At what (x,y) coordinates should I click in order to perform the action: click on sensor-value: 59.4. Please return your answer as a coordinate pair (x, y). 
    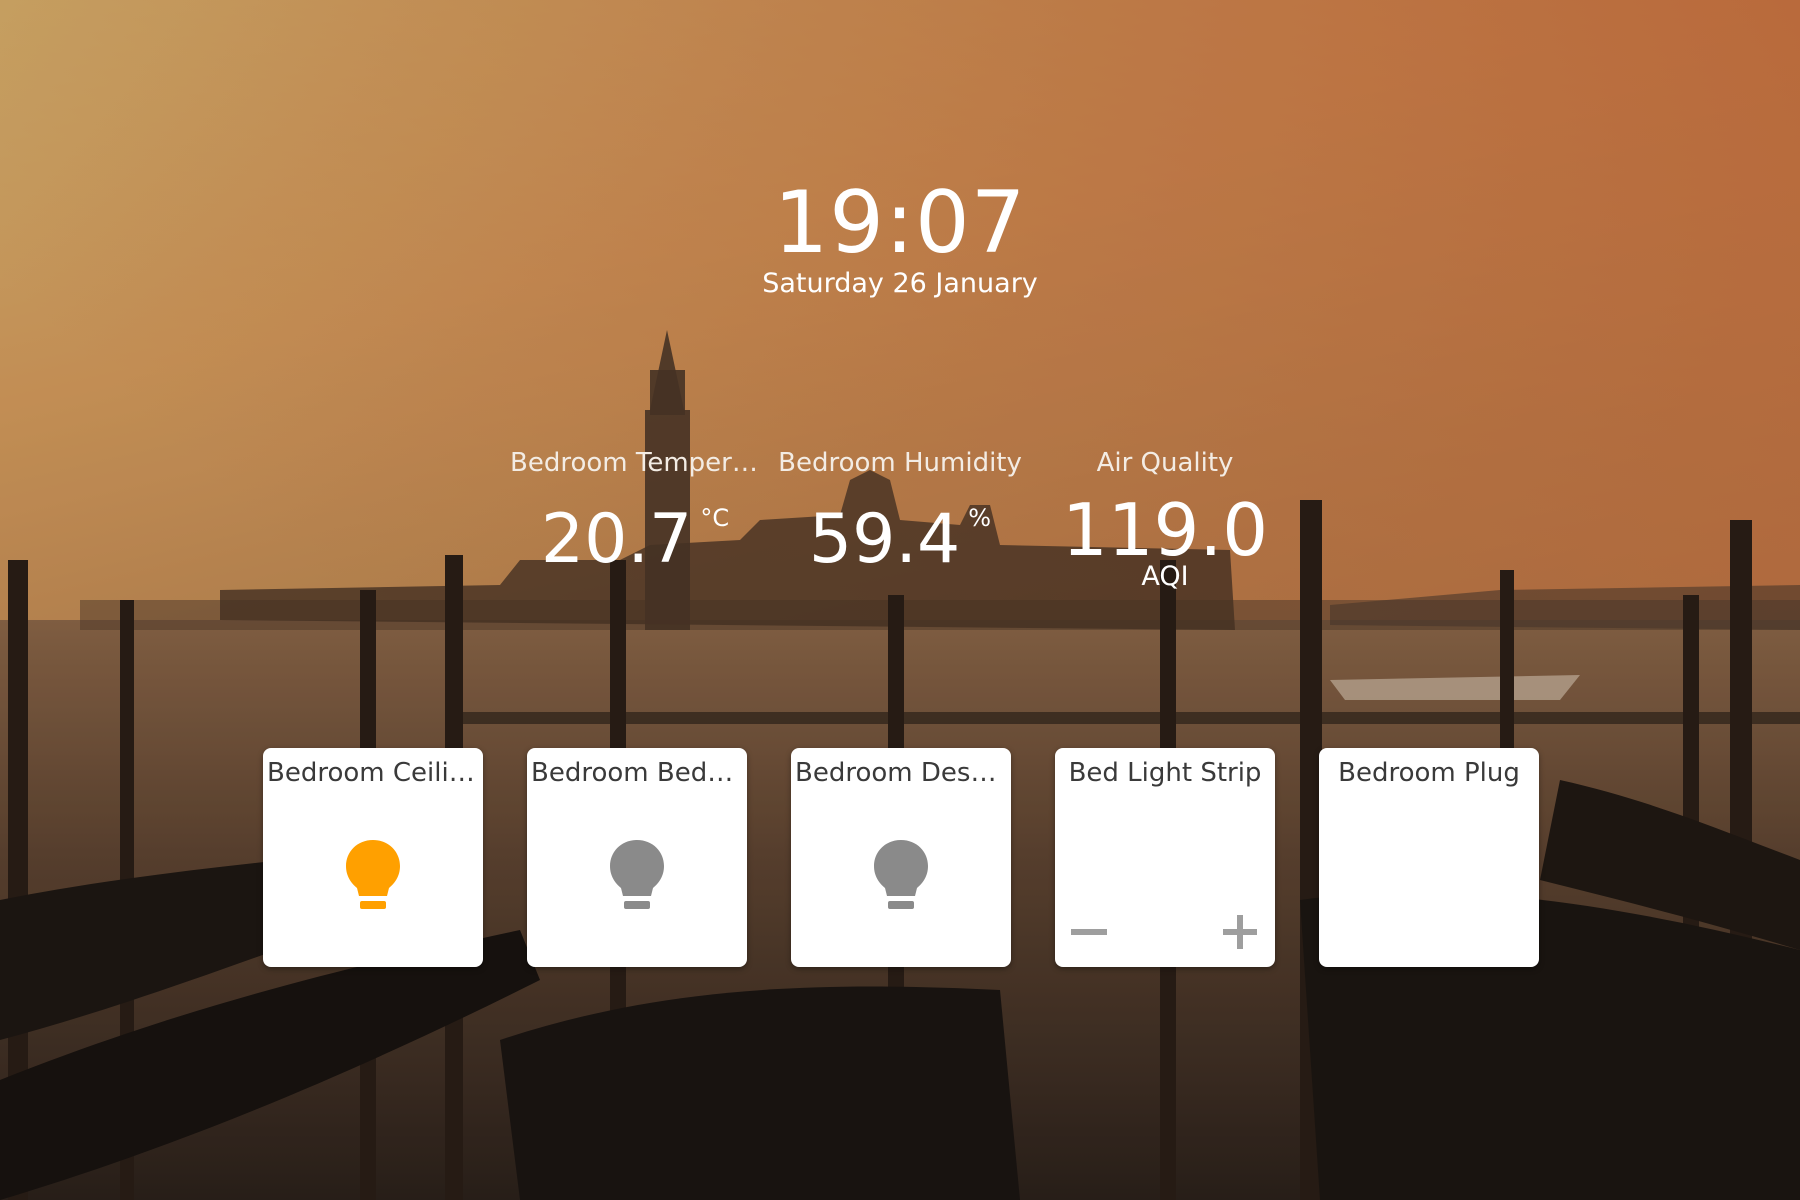
    Looking at the image, I should click on (884, 539).